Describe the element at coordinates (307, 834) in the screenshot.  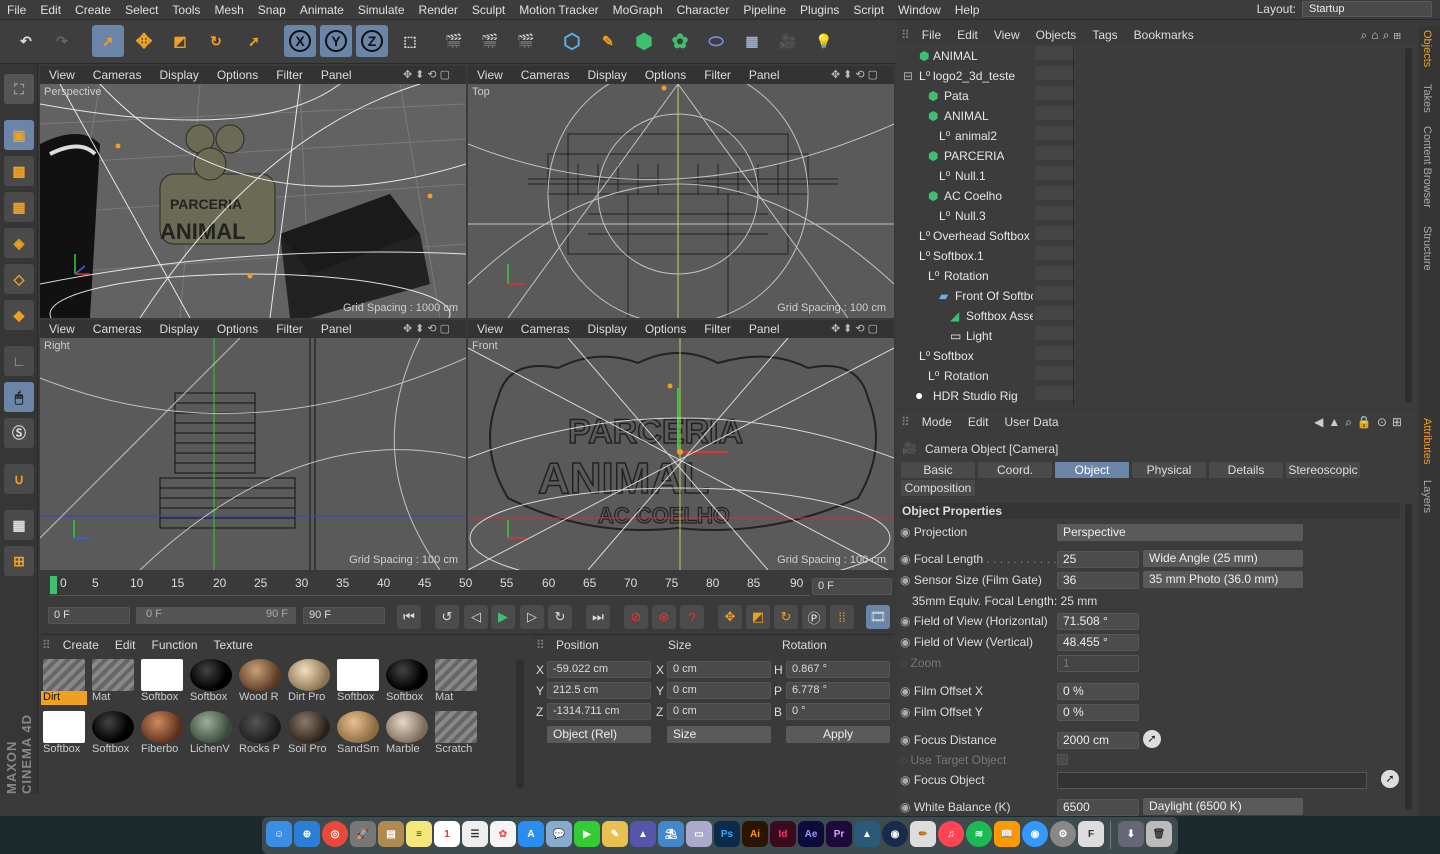
I see `safari-icon: ⊕` at that location.